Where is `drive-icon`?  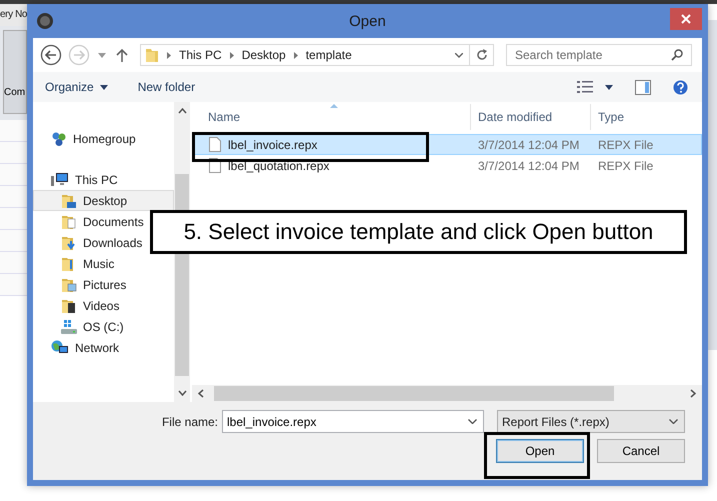
drive-icon is located at coordinates (69, 326).